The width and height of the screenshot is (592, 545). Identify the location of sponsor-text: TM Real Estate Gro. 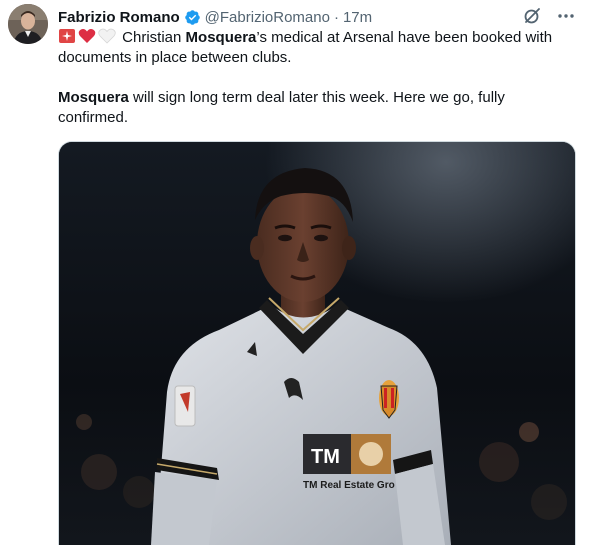
(349, 485).